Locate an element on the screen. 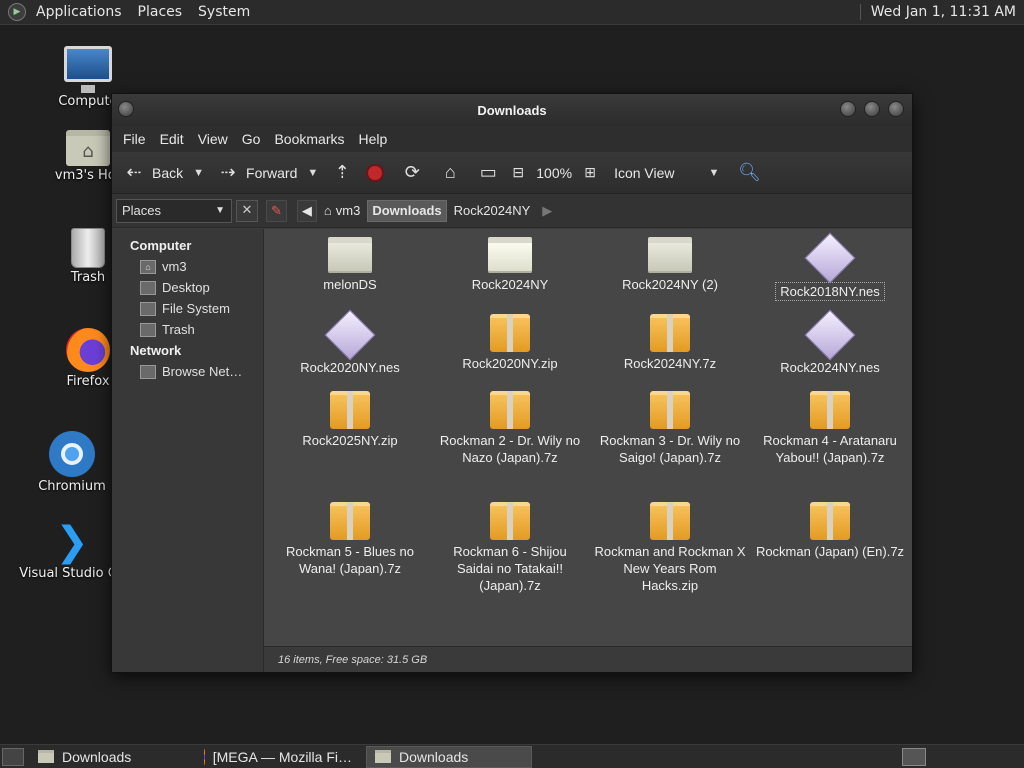  places-menu: Places is located at coordinates (160, 12).